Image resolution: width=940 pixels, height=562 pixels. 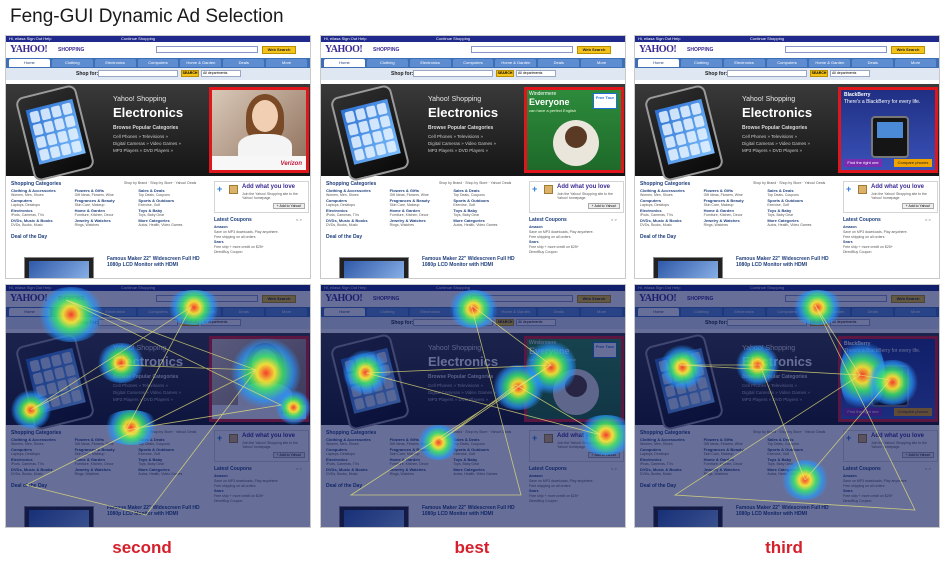 What do you see at coordinates (605, 101) in the screenshot?
I see `ad-badge: Free Tour` at bounding box center [605, 101].